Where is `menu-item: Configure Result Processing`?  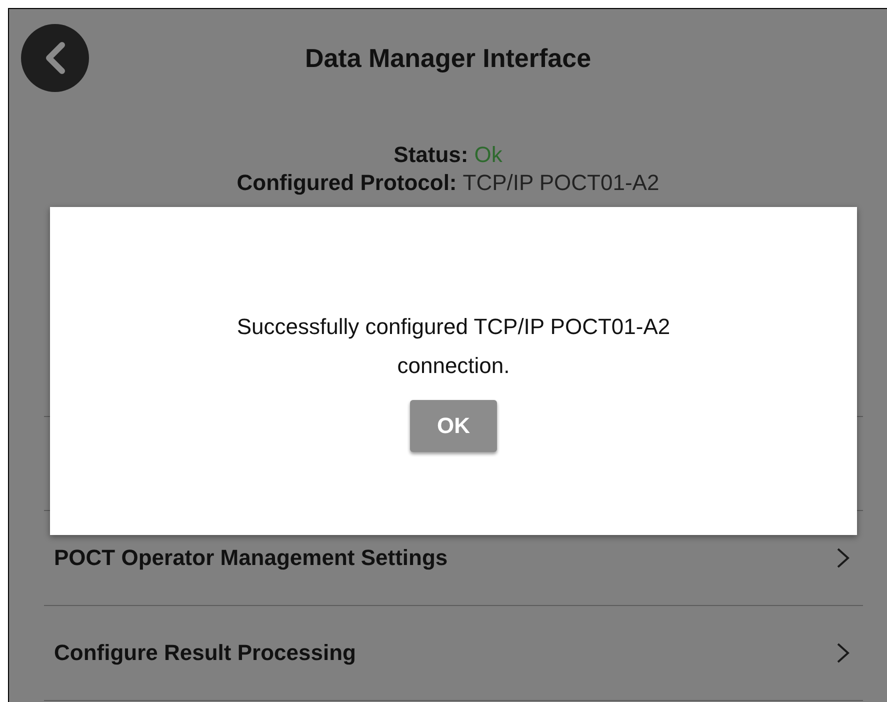
menu-item: Configure Result Processing is located at coordinates (453, 653).